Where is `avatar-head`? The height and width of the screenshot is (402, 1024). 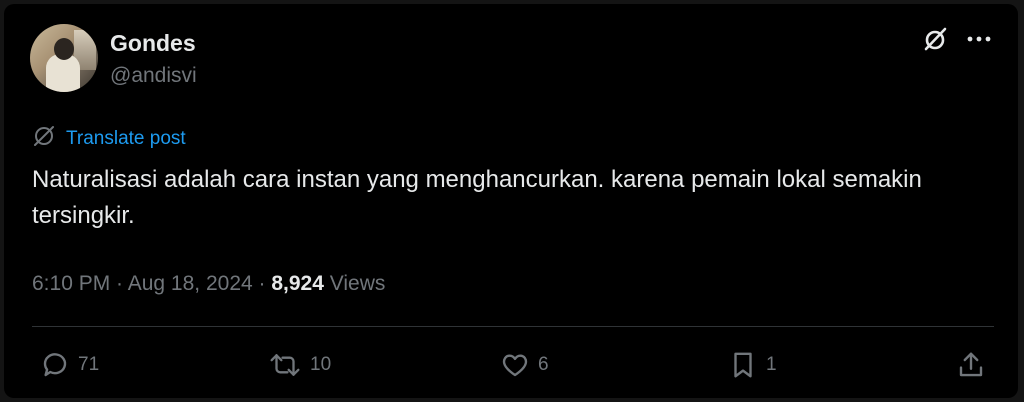 avatar-head is located at coordinates (64, 49).